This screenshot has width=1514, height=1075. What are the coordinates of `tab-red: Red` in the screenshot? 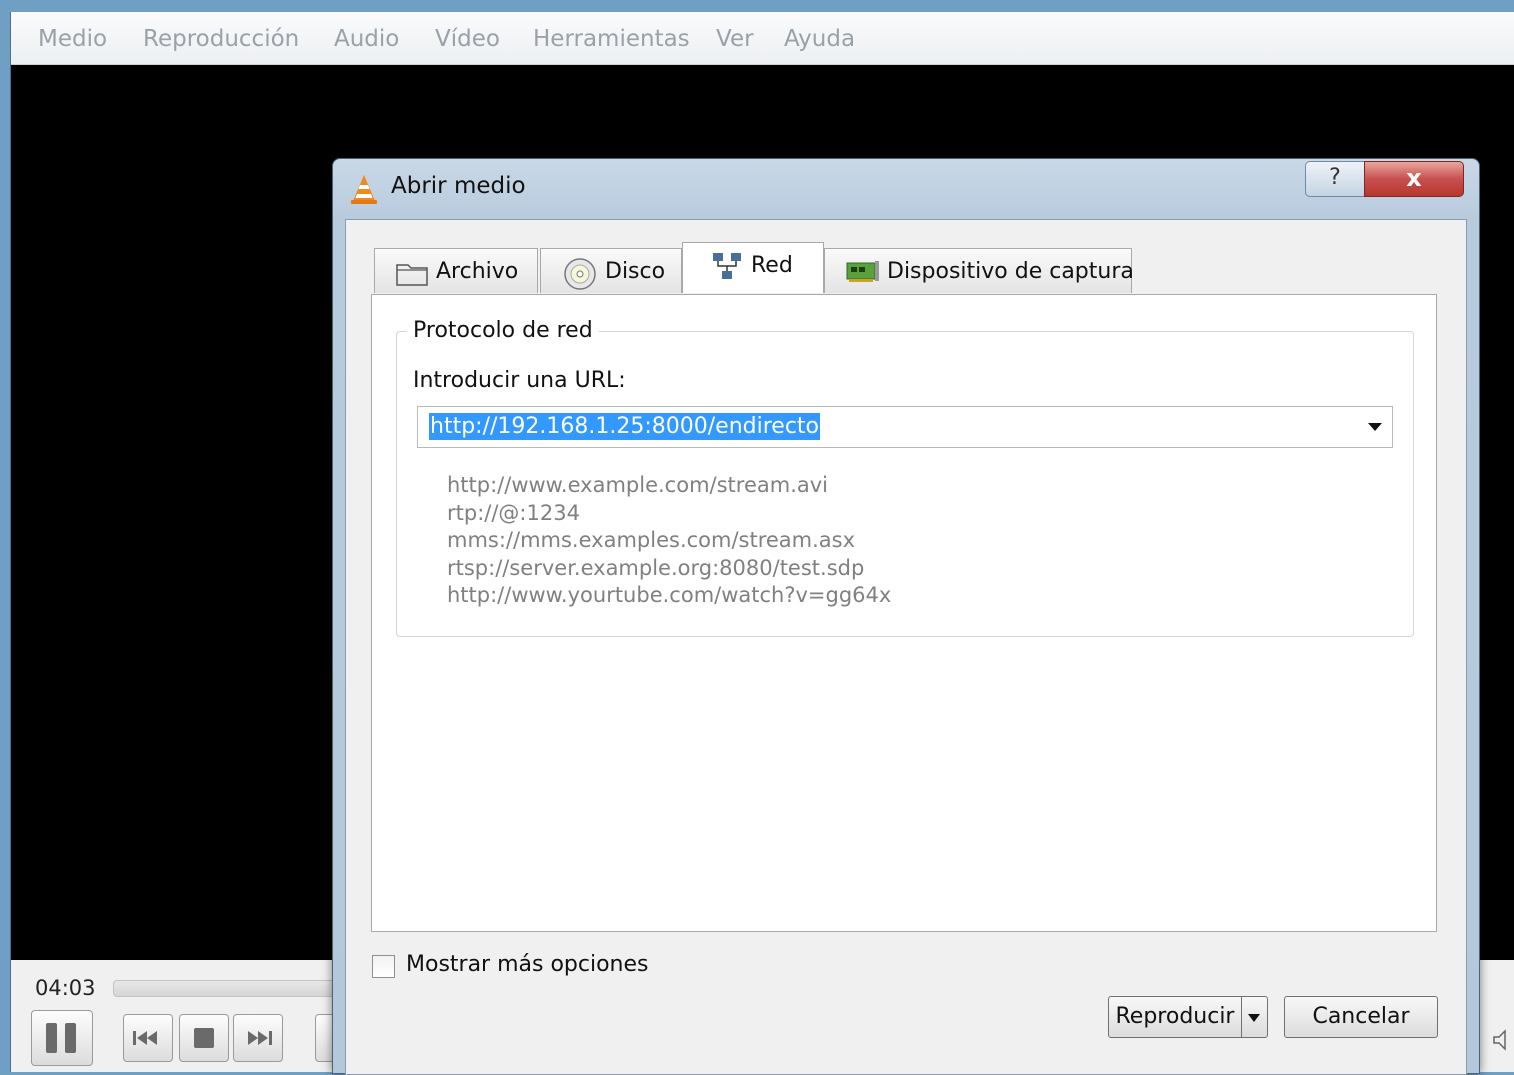 It's located at (753, 267).